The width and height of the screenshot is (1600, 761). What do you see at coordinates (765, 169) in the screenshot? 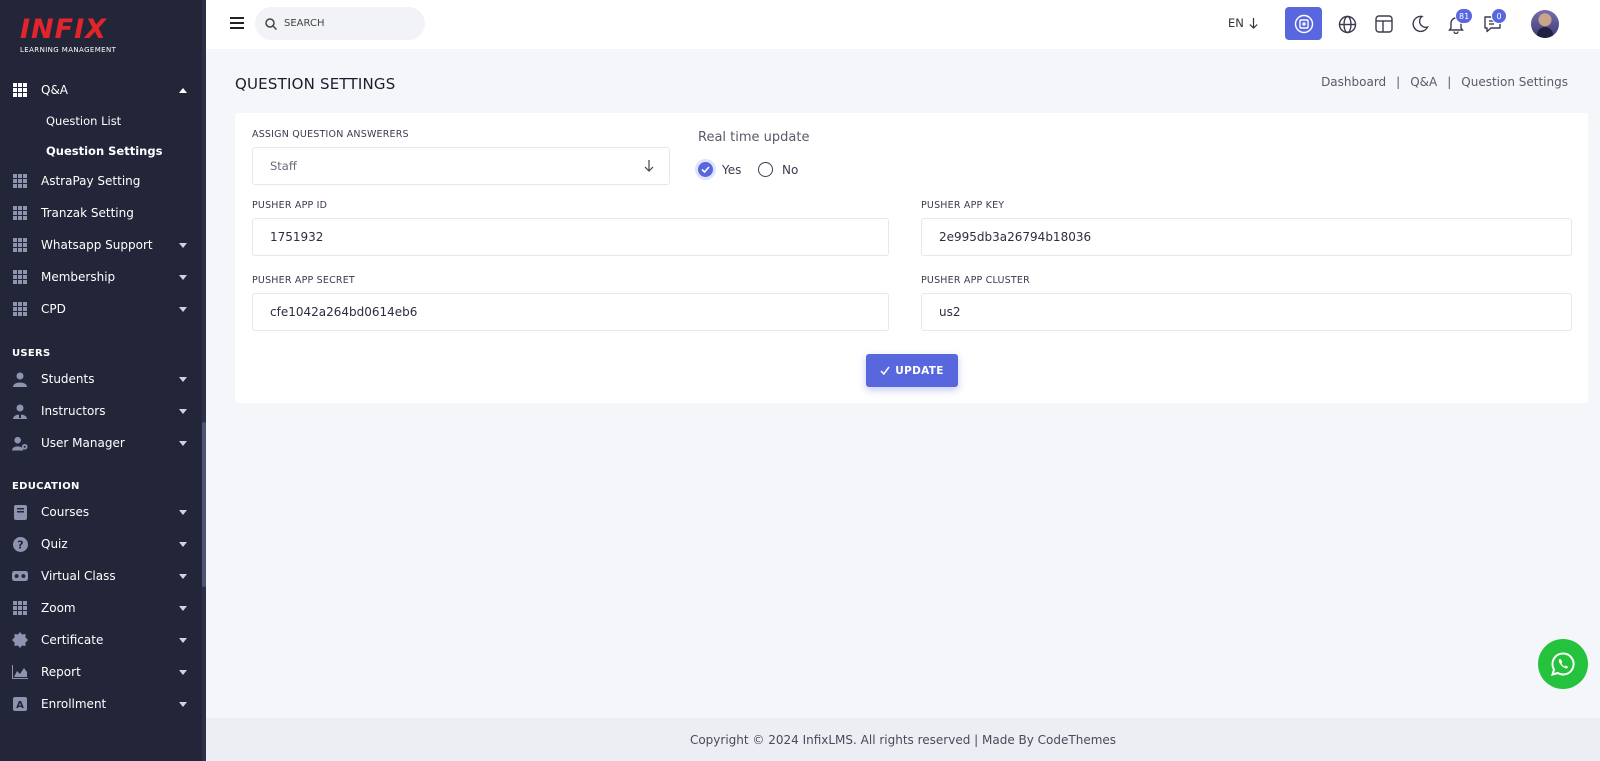
I see `radio-unchecked-icon` at bounding box center [765, 169].